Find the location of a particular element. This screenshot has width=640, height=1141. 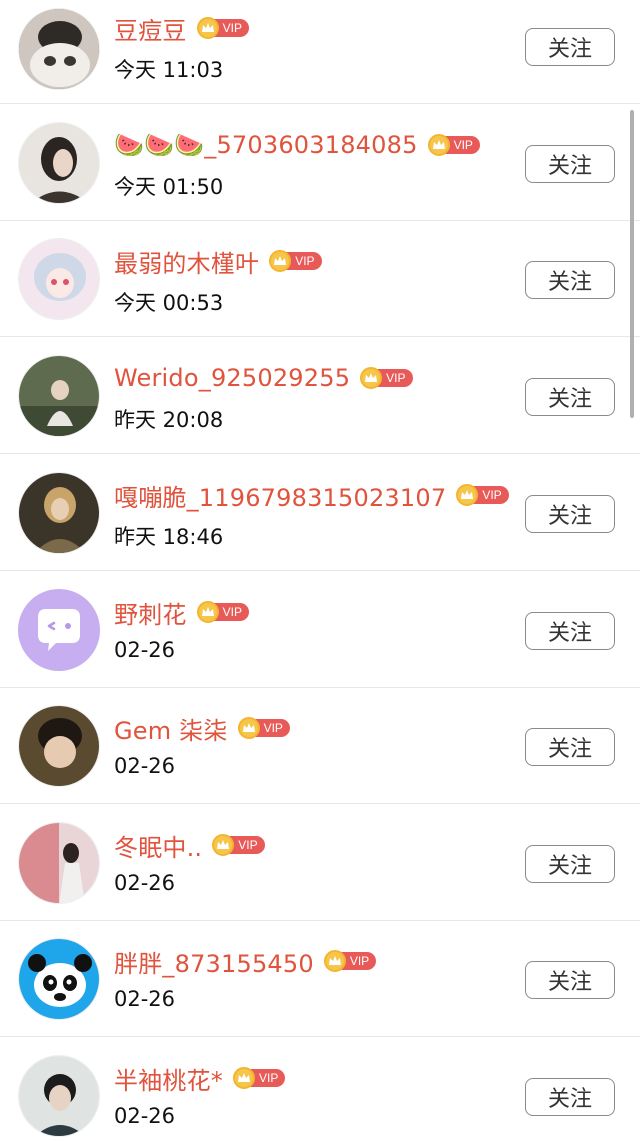

list-item: 胖胖_873155450 VIP 02-26 关注 is located at coordinates (320, 979).